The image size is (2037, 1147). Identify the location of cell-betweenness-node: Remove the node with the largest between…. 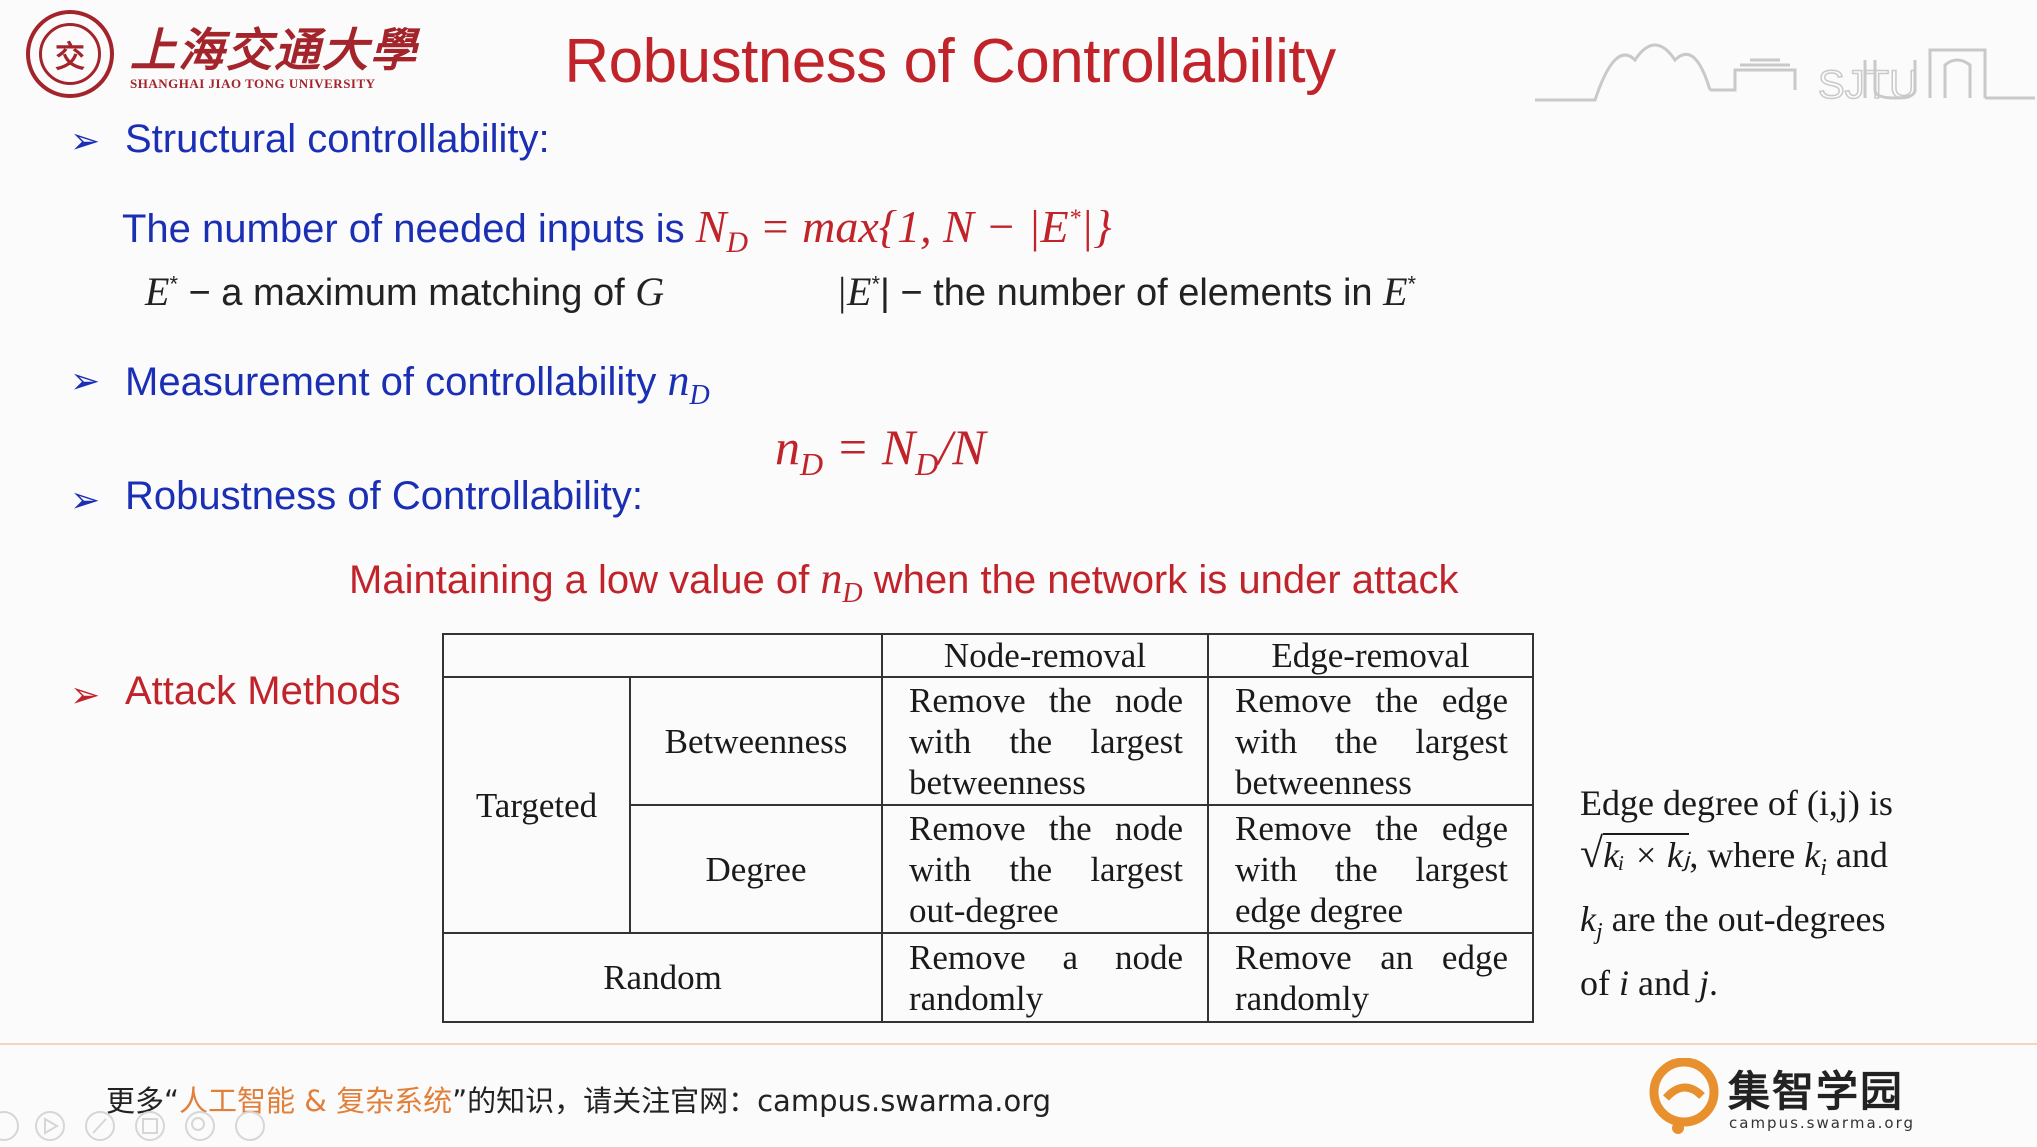
(1045, 741).